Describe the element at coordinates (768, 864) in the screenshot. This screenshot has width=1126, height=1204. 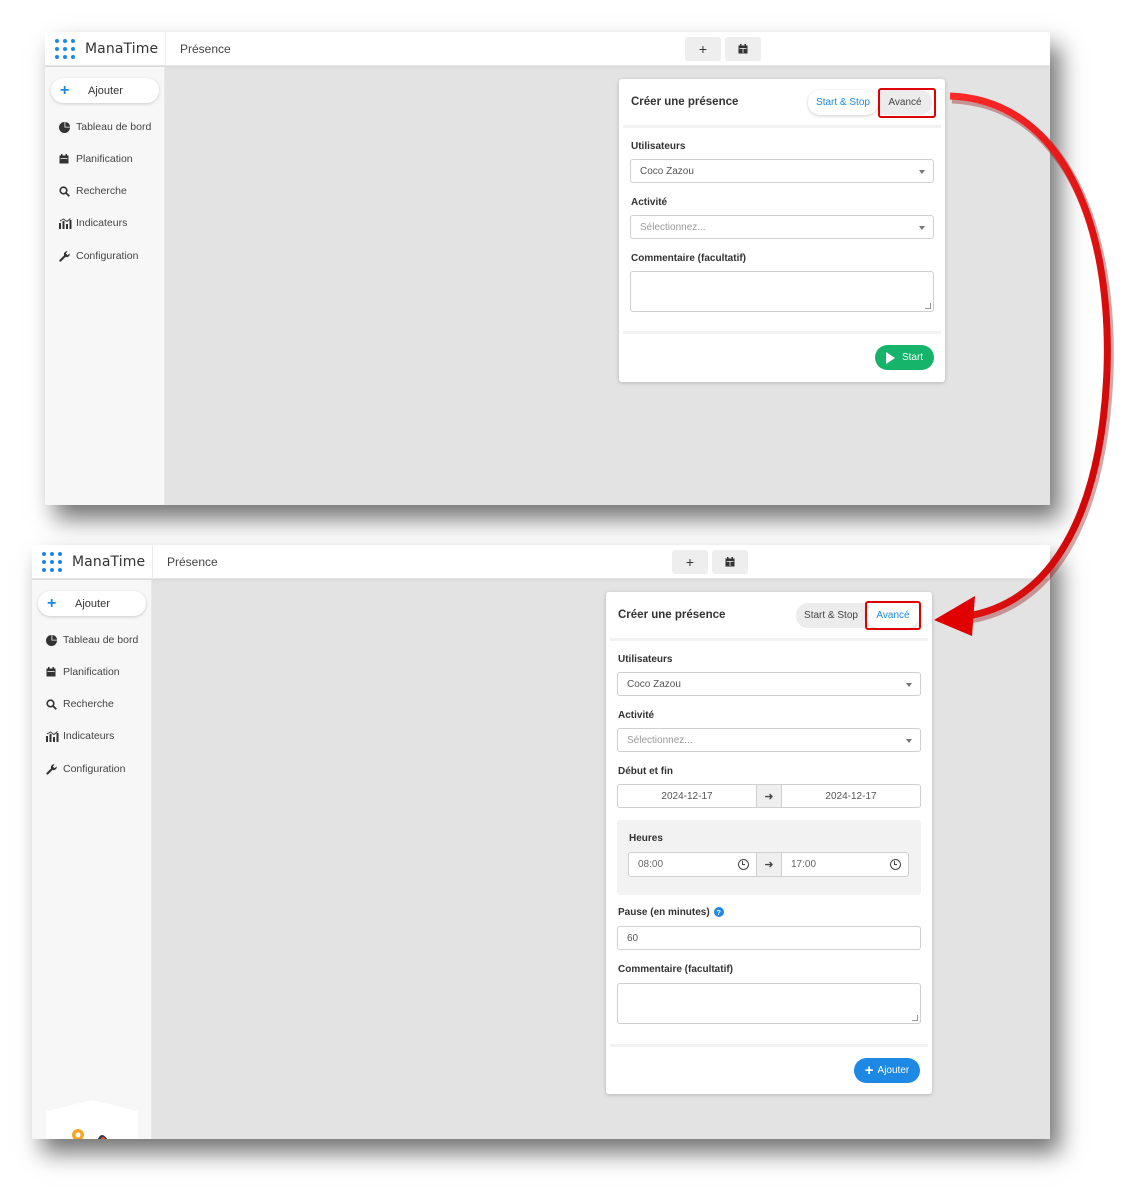
I see `time-range-input: 08:00 ➜ 17:00` at that location.